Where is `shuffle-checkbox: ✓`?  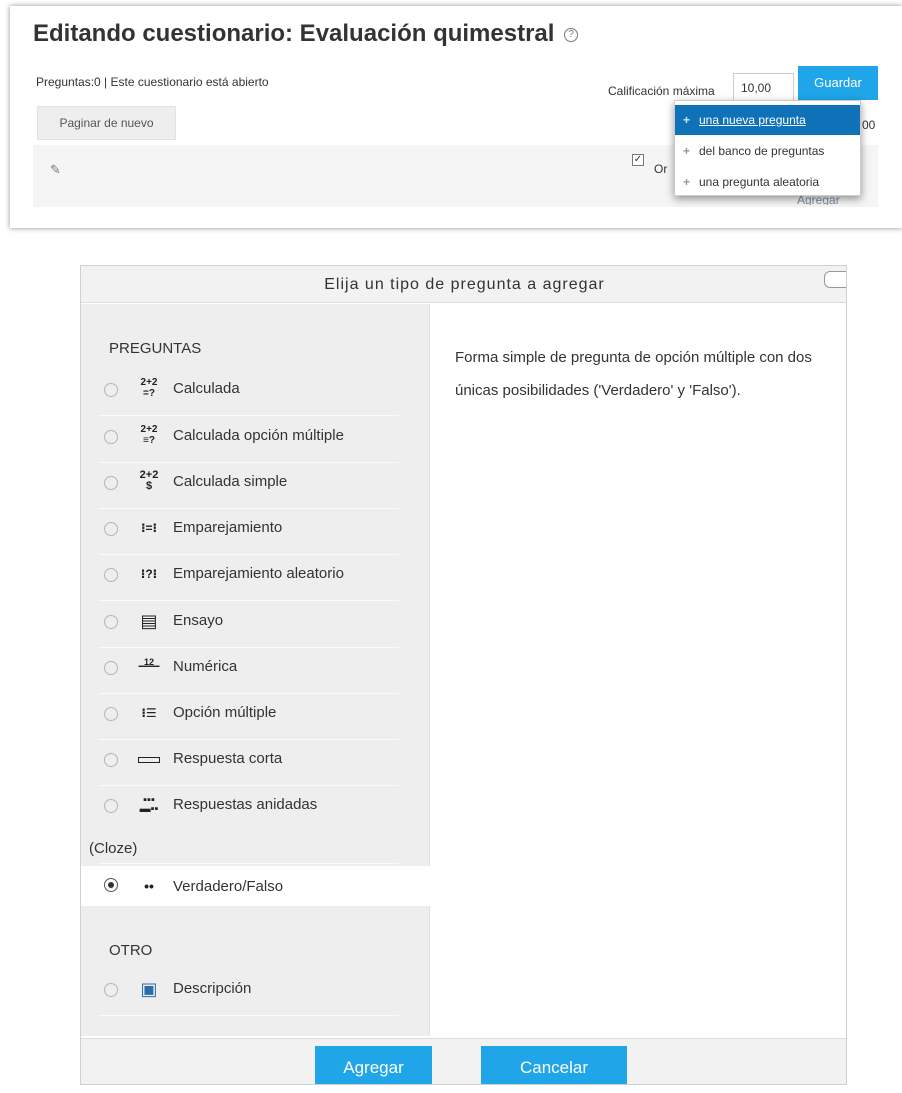
shuffle-checkbox: ✓ is located at coordinates (638, 160).